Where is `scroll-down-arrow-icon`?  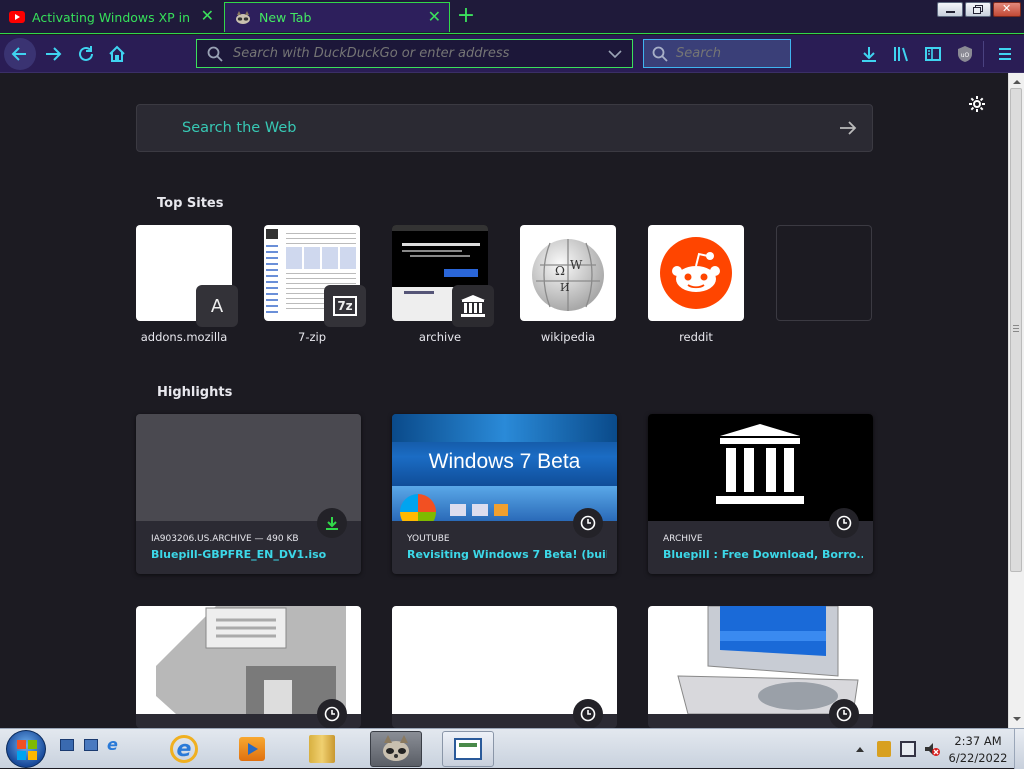 scroll-down-arrow-icon is located at coordinates (1016, 719).